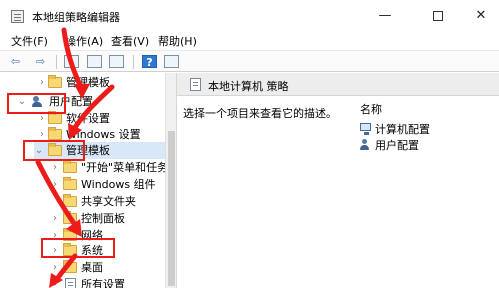  I want to click on details-title: 本地计算机 策略, so click(248, 86).